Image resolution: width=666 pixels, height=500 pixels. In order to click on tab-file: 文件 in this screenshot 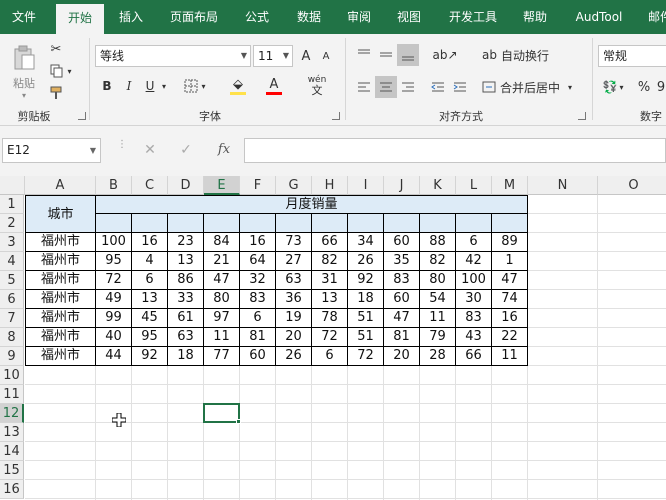, I will do `click(24, 17)`.